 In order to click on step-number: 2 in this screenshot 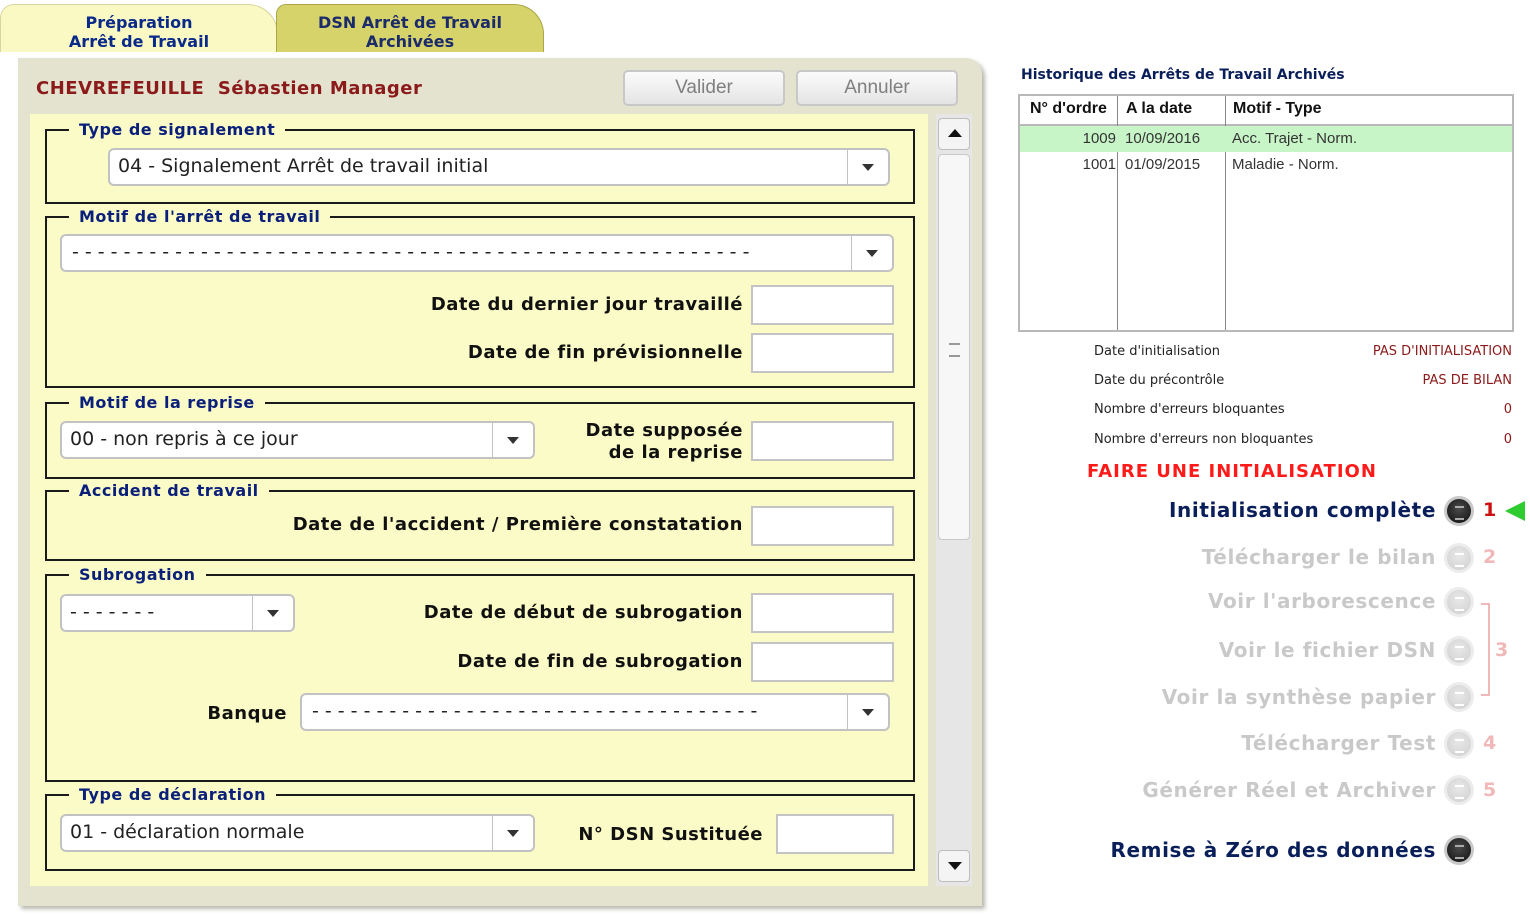, I will do `click(1490, 557)`.